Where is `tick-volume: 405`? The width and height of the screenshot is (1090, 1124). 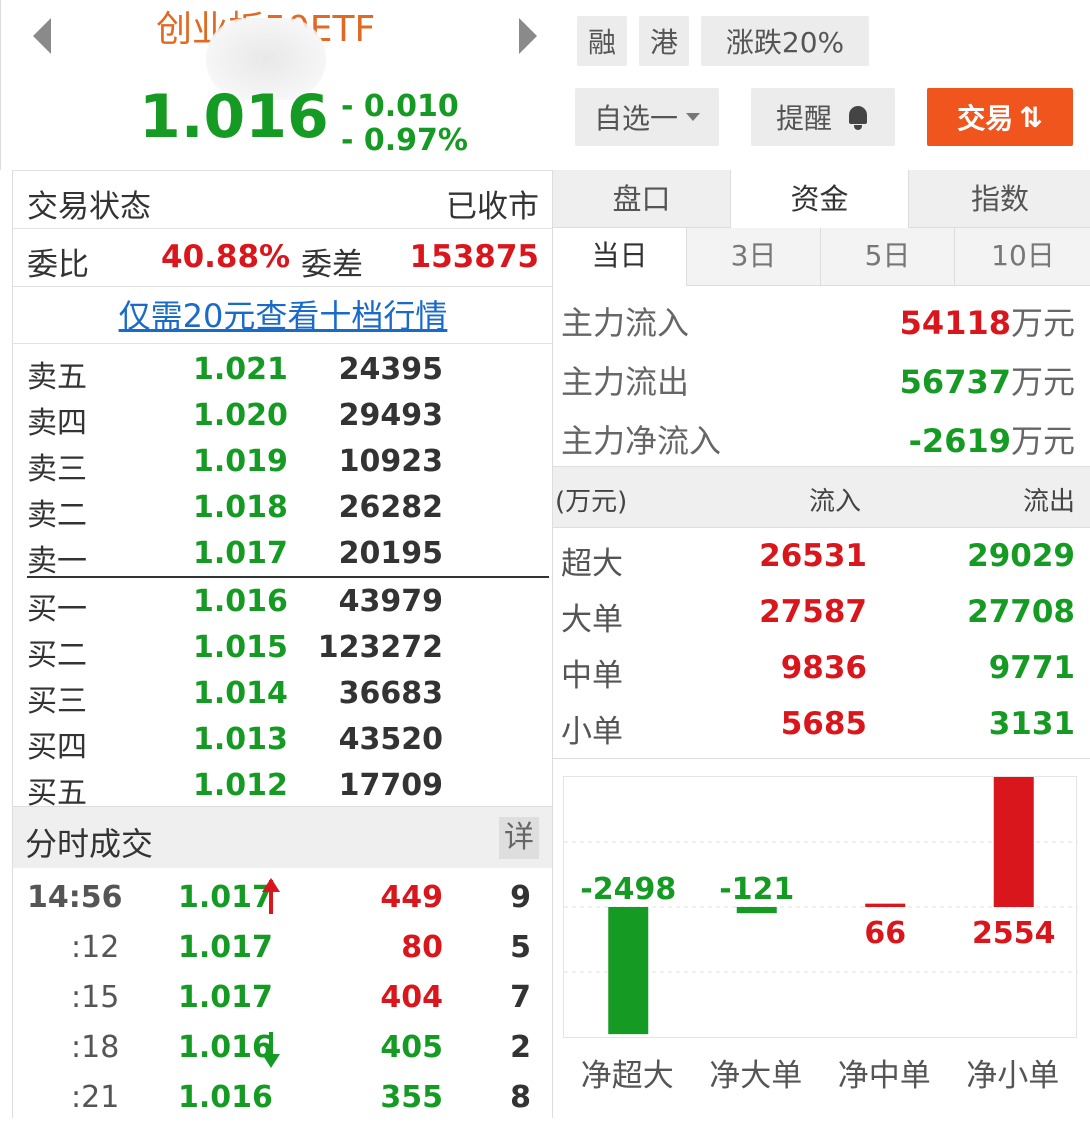 tick-volume: 405 is located at coordinates (411, 1047).